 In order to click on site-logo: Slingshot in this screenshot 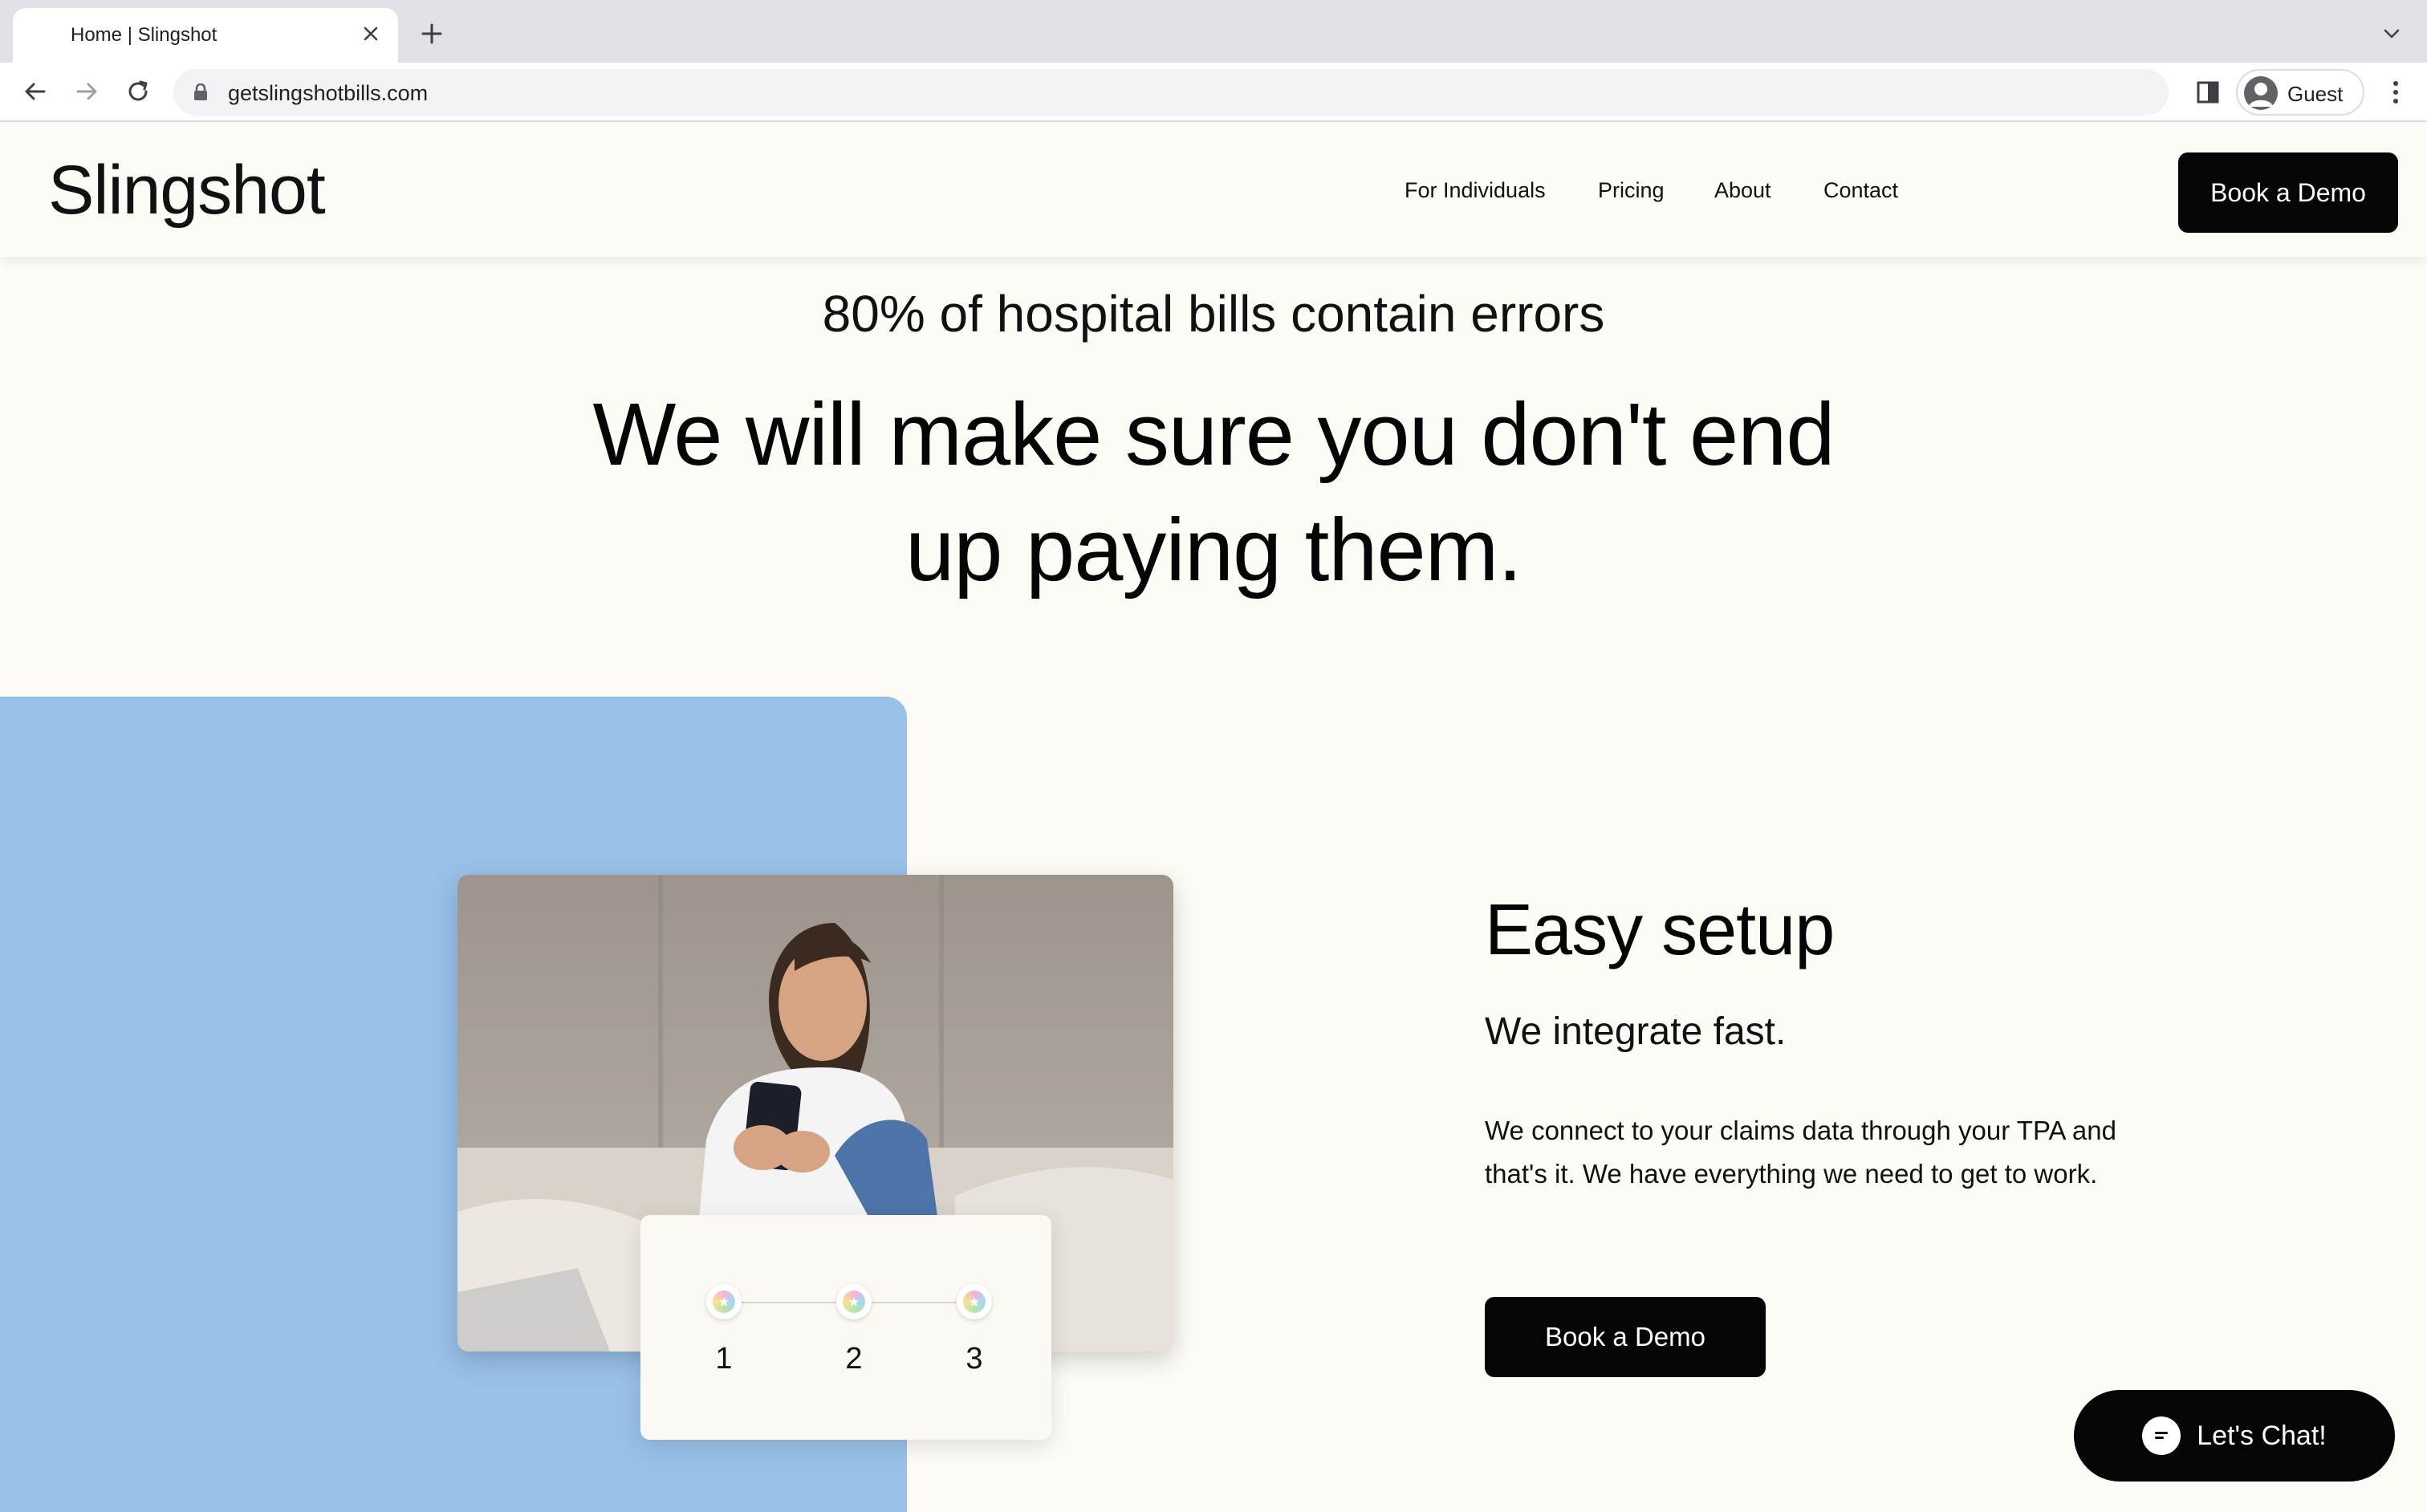, I will do `click(187, 190)`.